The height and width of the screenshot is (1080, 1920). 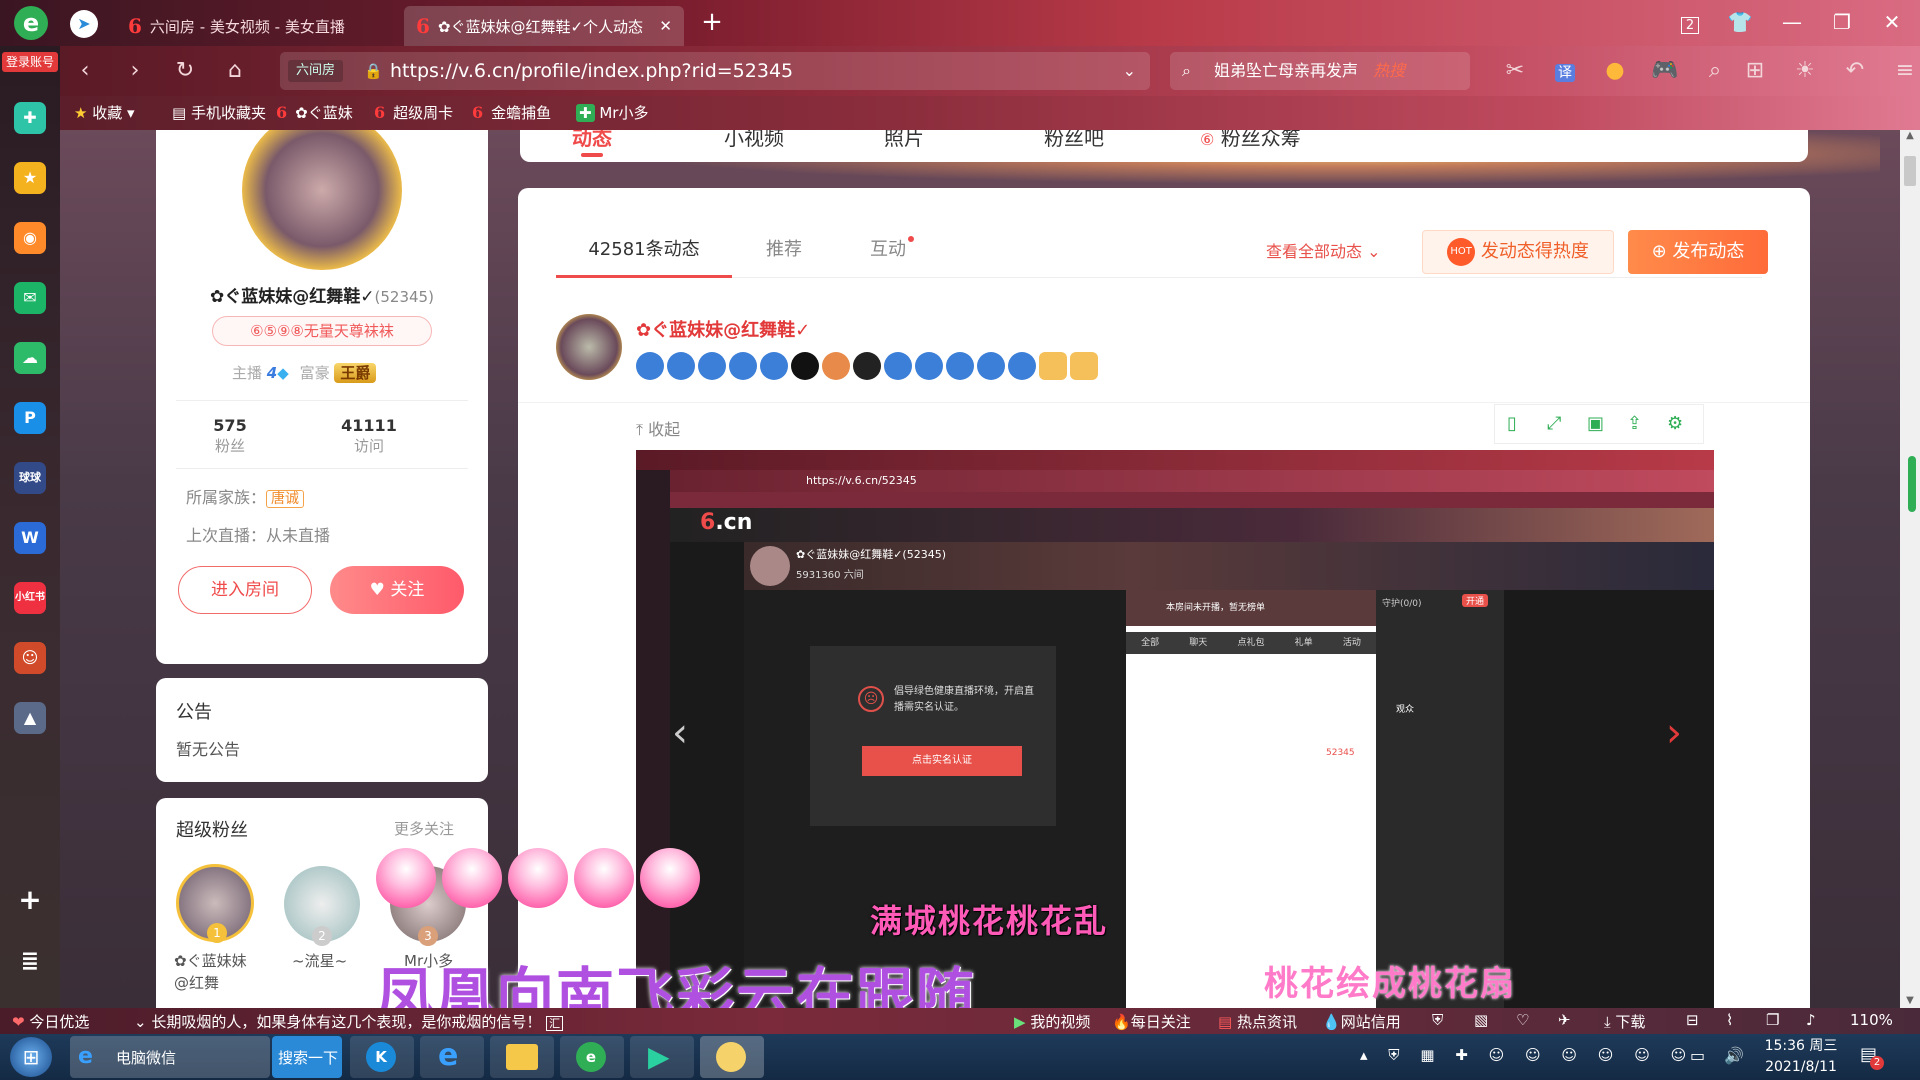 What do you see at coordinates (1715, 71) in the screenshot?
I see `find-icon: ⌕` at bounding box center [1715, 71].